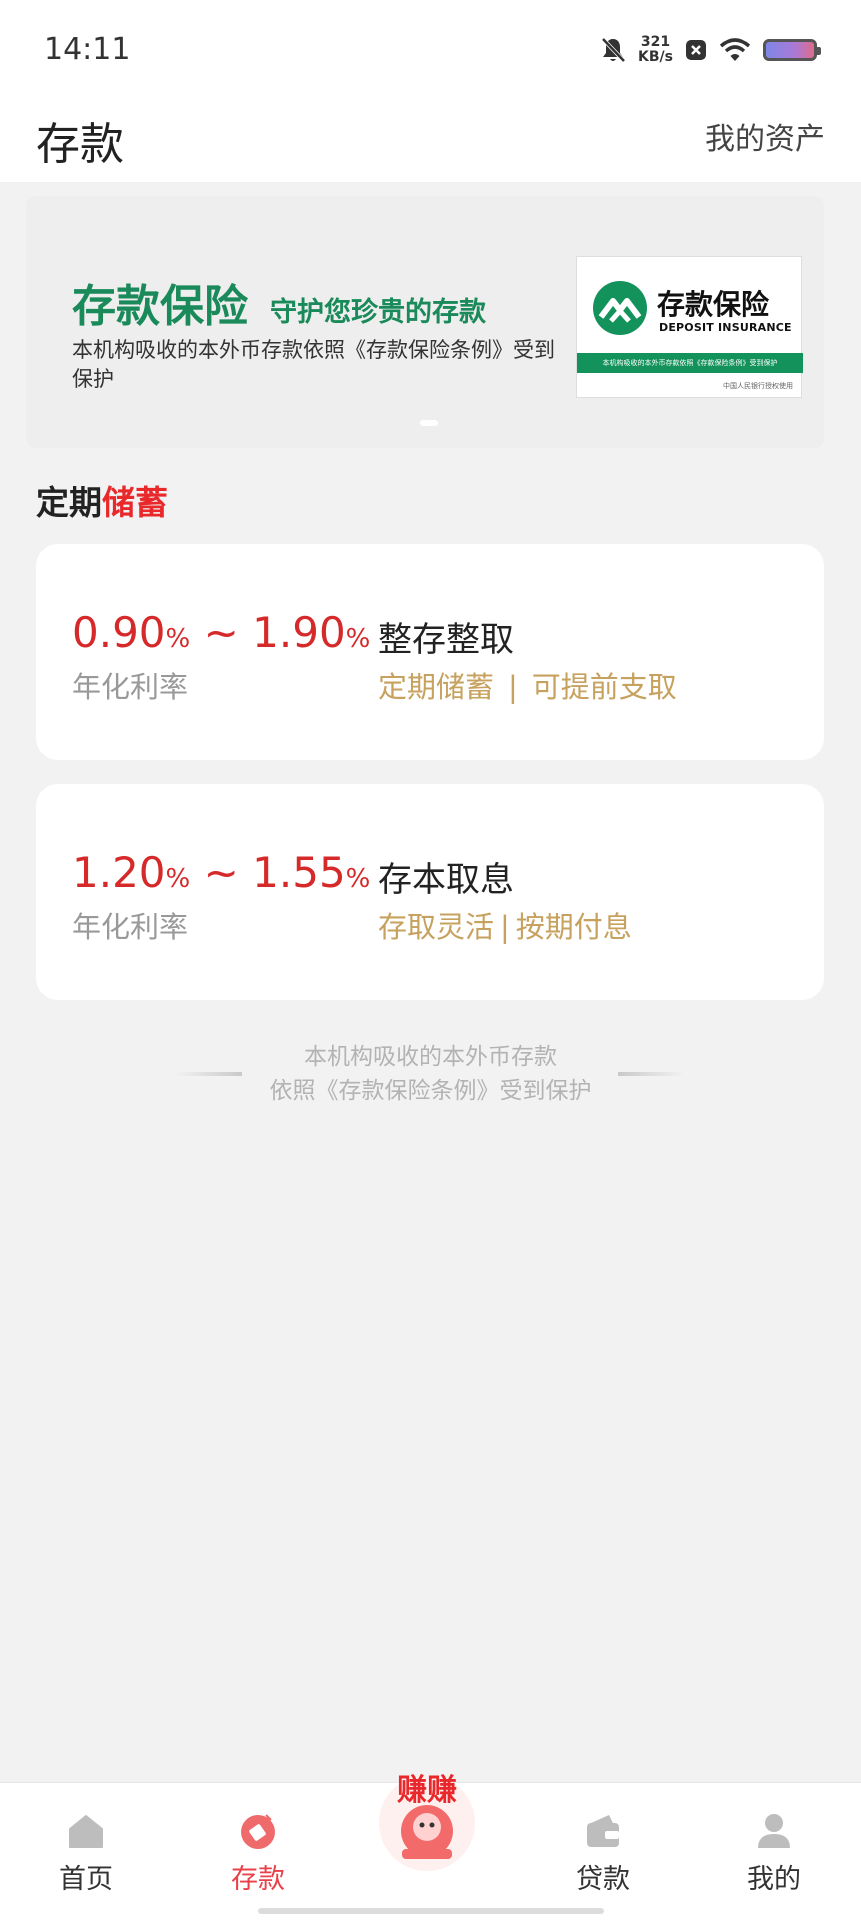  I want to click on mute-icon, so click(613, 50).